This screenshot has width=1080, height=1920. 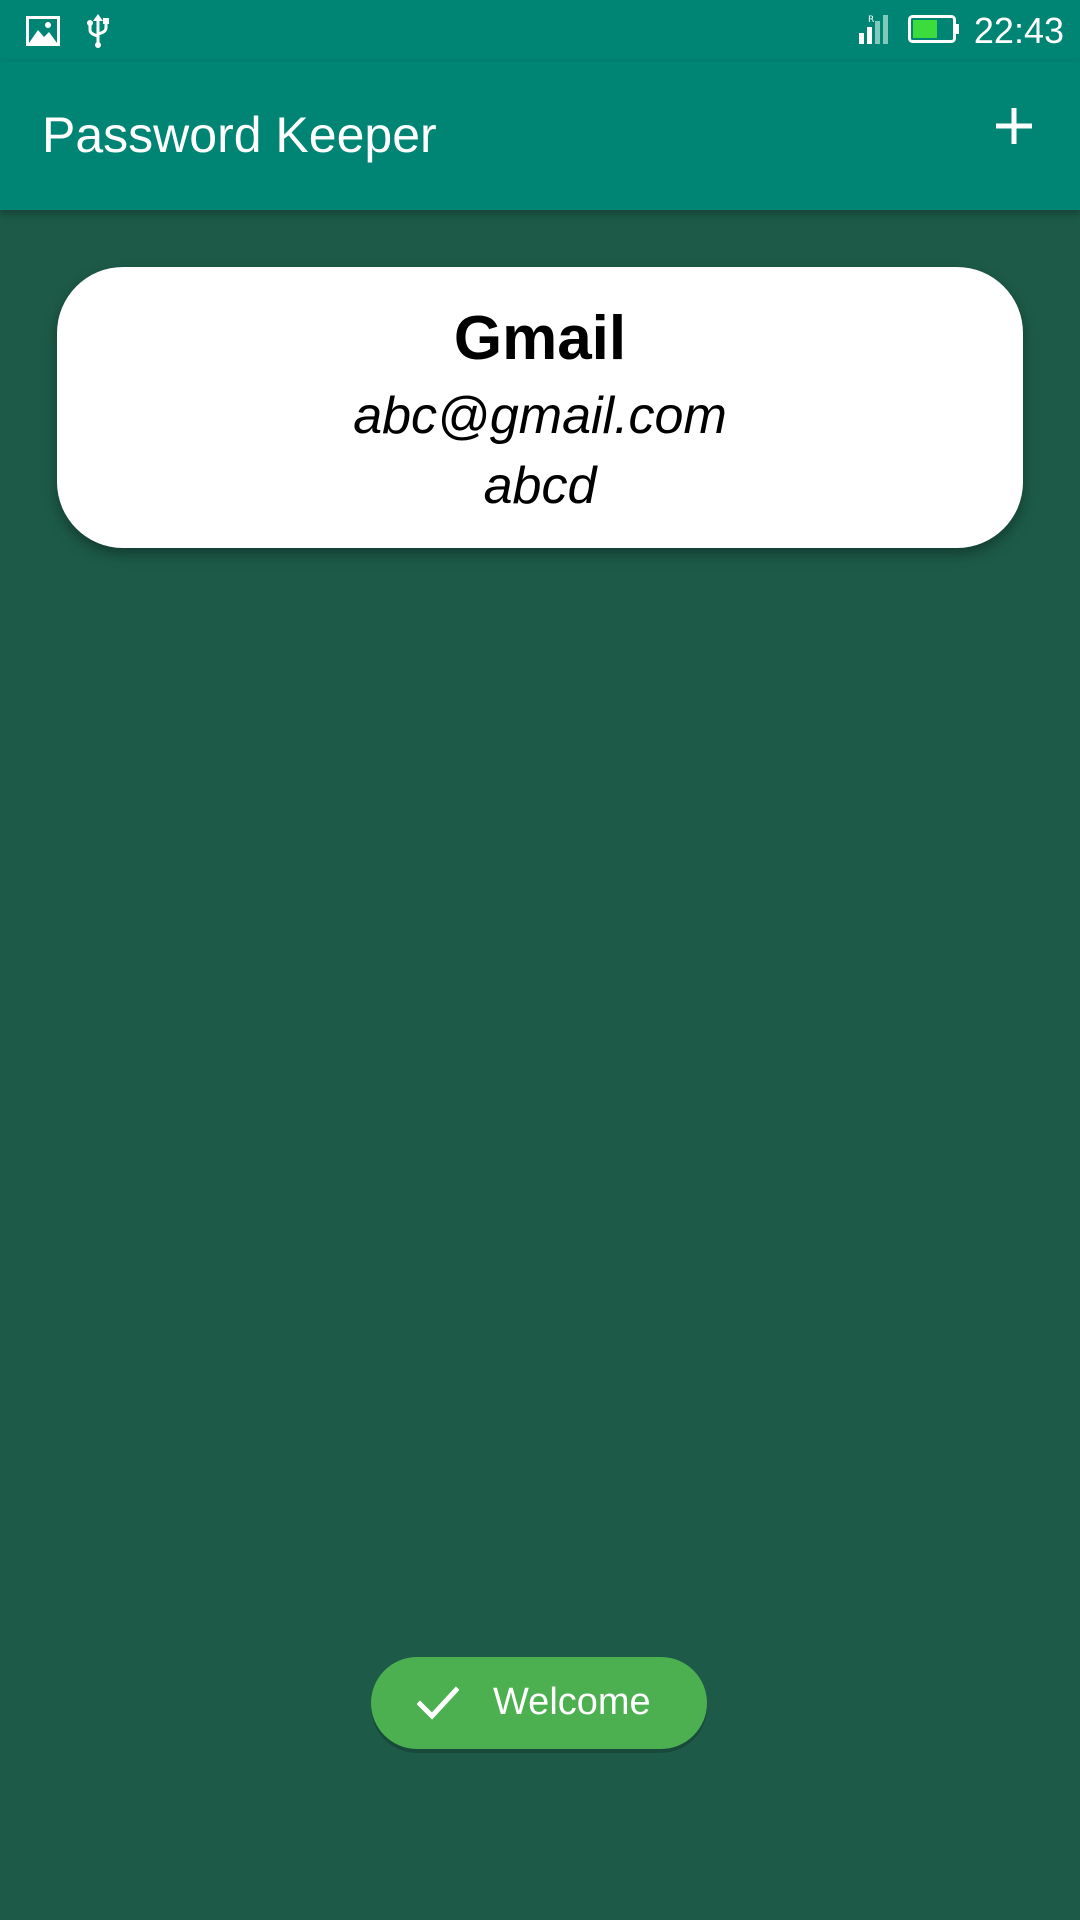 I want to click on password-entry-card: Gmail abc@gmail.com abcd, so click(x=540, y=407).